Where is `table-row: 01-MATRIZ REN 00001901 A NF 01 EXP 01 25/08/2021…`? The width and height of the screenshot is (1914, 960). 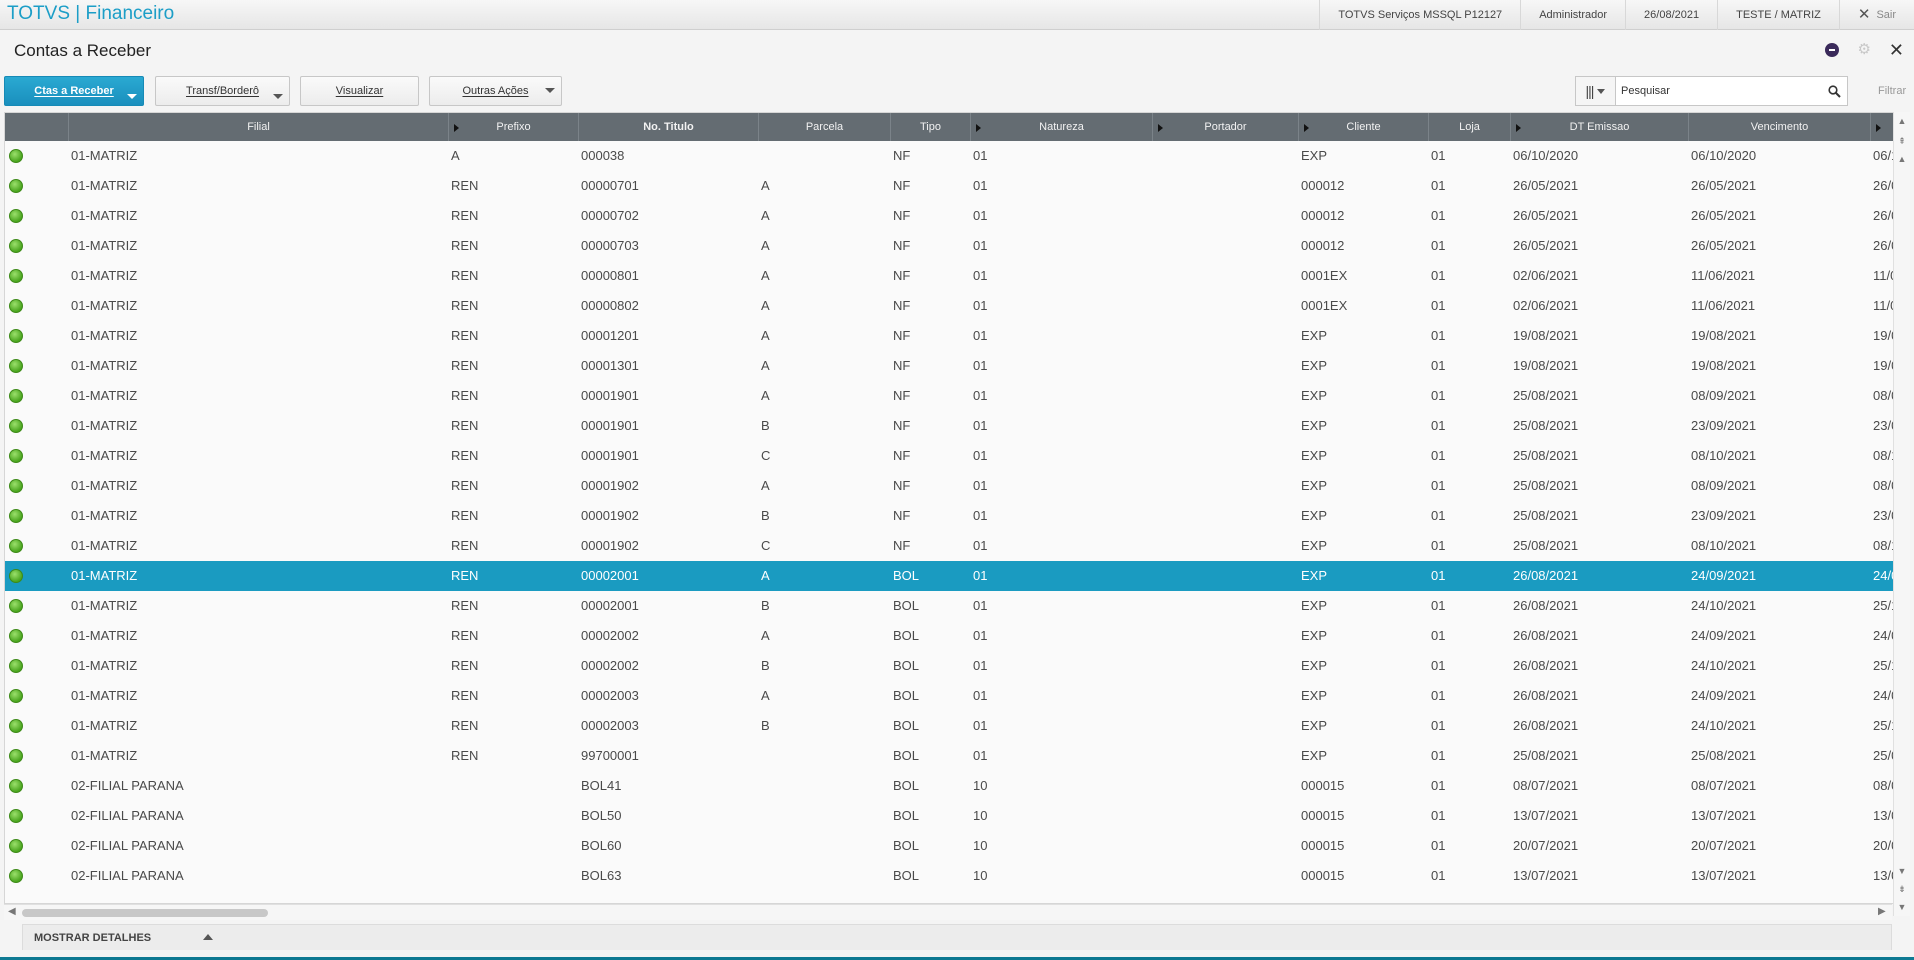
table-row: 01-MATRIZ REN 00001901 A NF 01 EXP 01 25/08/2021… is located at coordinates (949, 396).